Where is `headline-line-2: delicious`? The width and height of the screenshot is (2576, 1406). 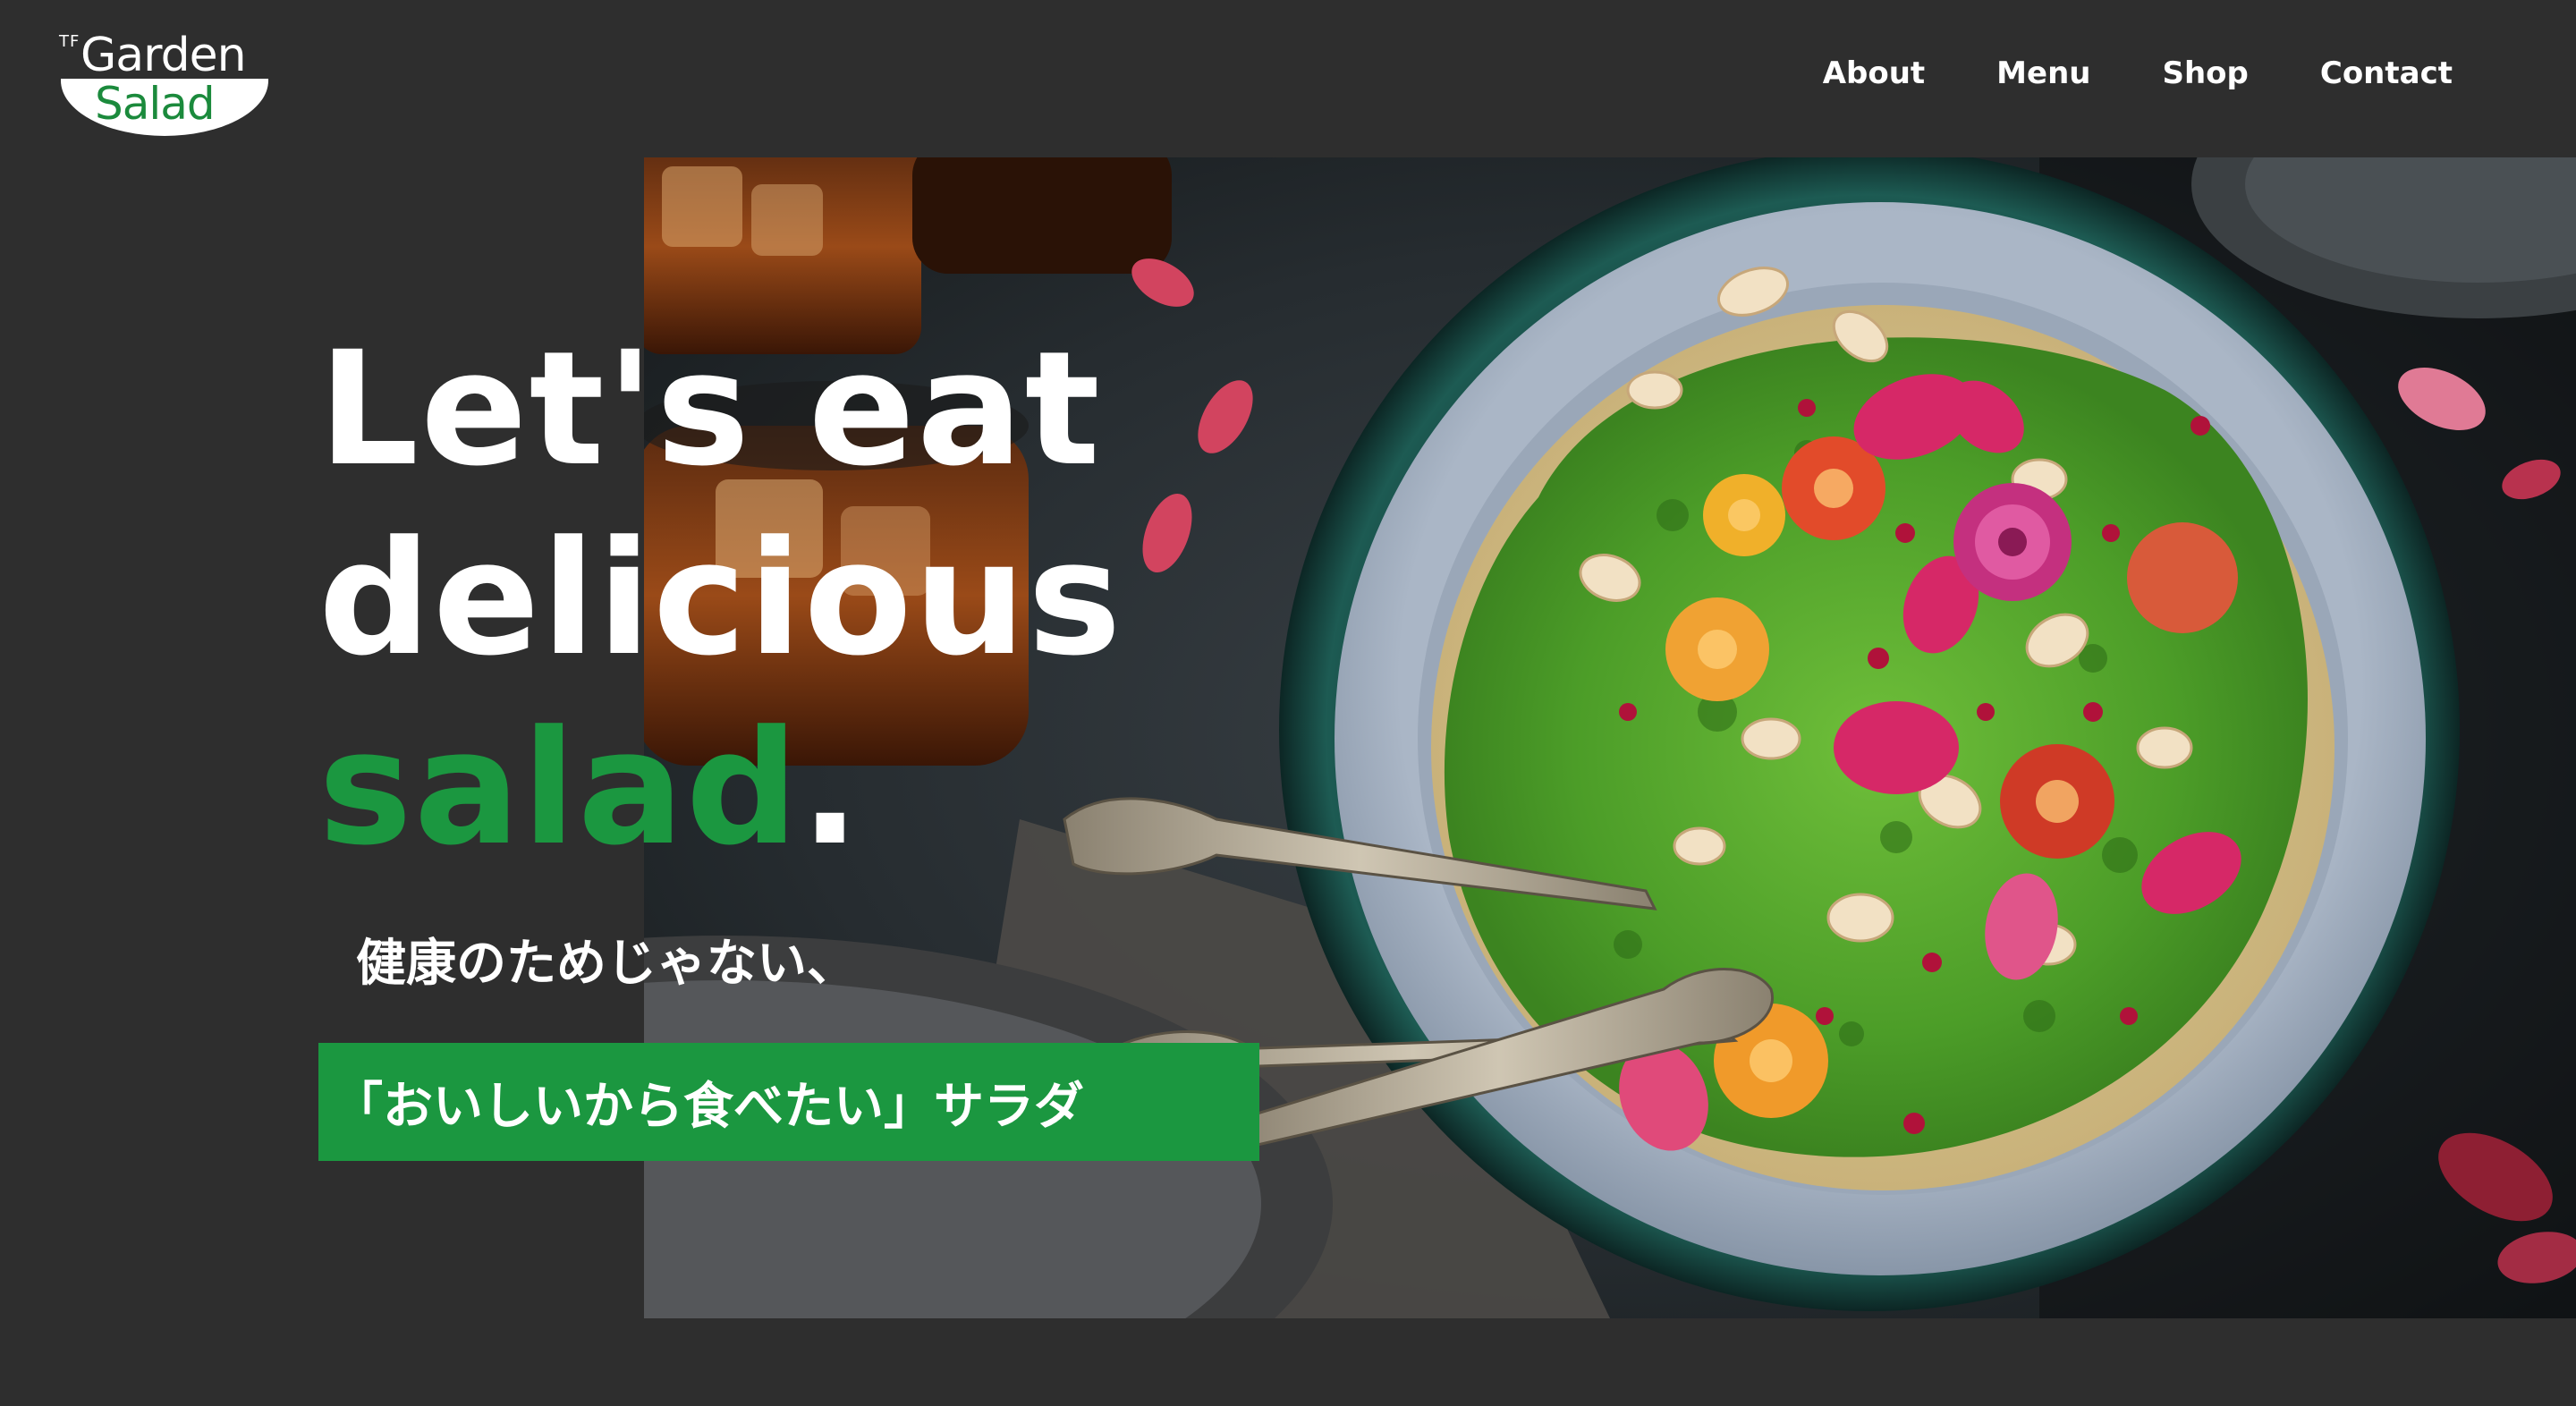
headline-line-2: delicious is located at coordinates (720, 598).